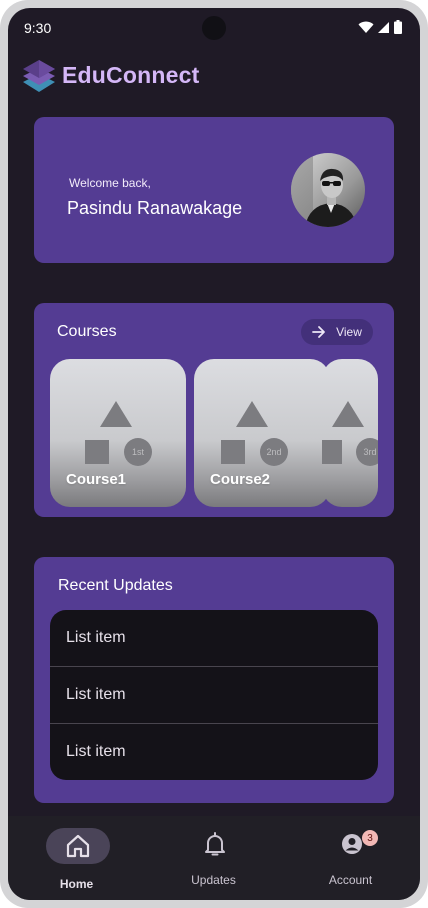 The image size is (428, 908). Describe the element at coordinates (383, 27) in the screenshot. I see `signal-icon` at that location.